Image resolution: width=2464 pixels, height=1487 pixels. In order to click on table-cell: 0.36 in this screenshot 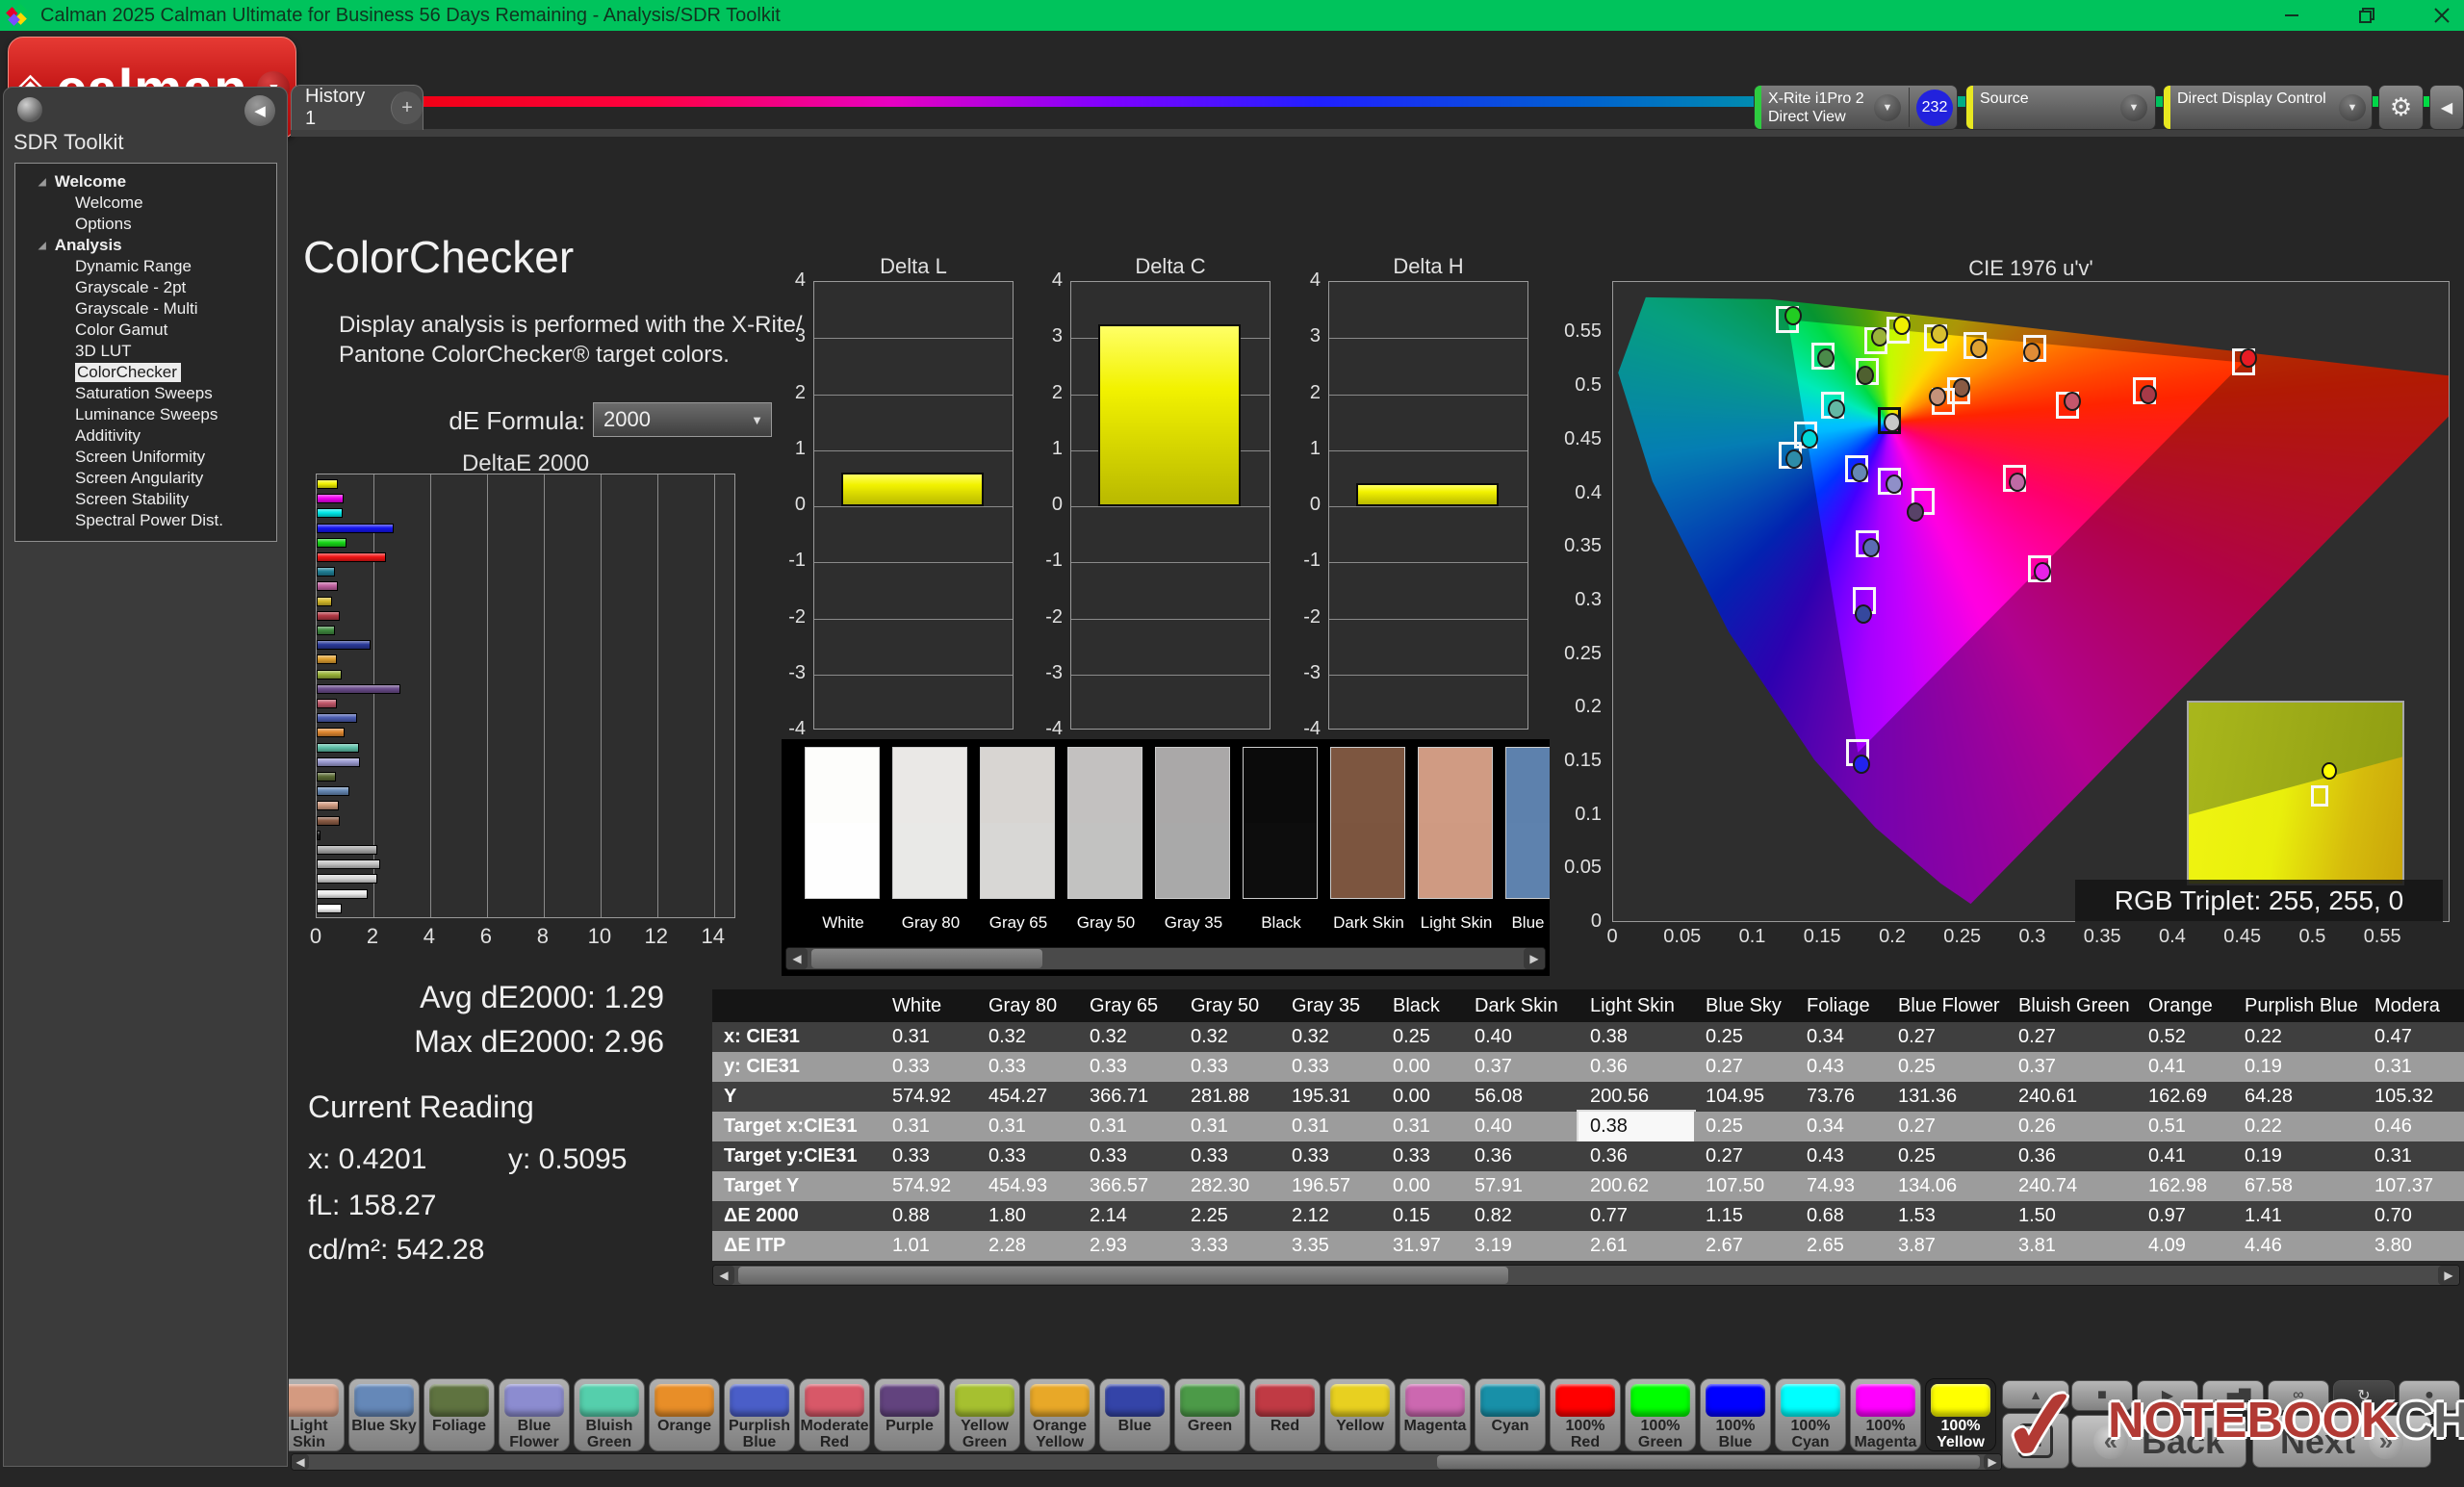, I will do `click(1636, 1156)`.